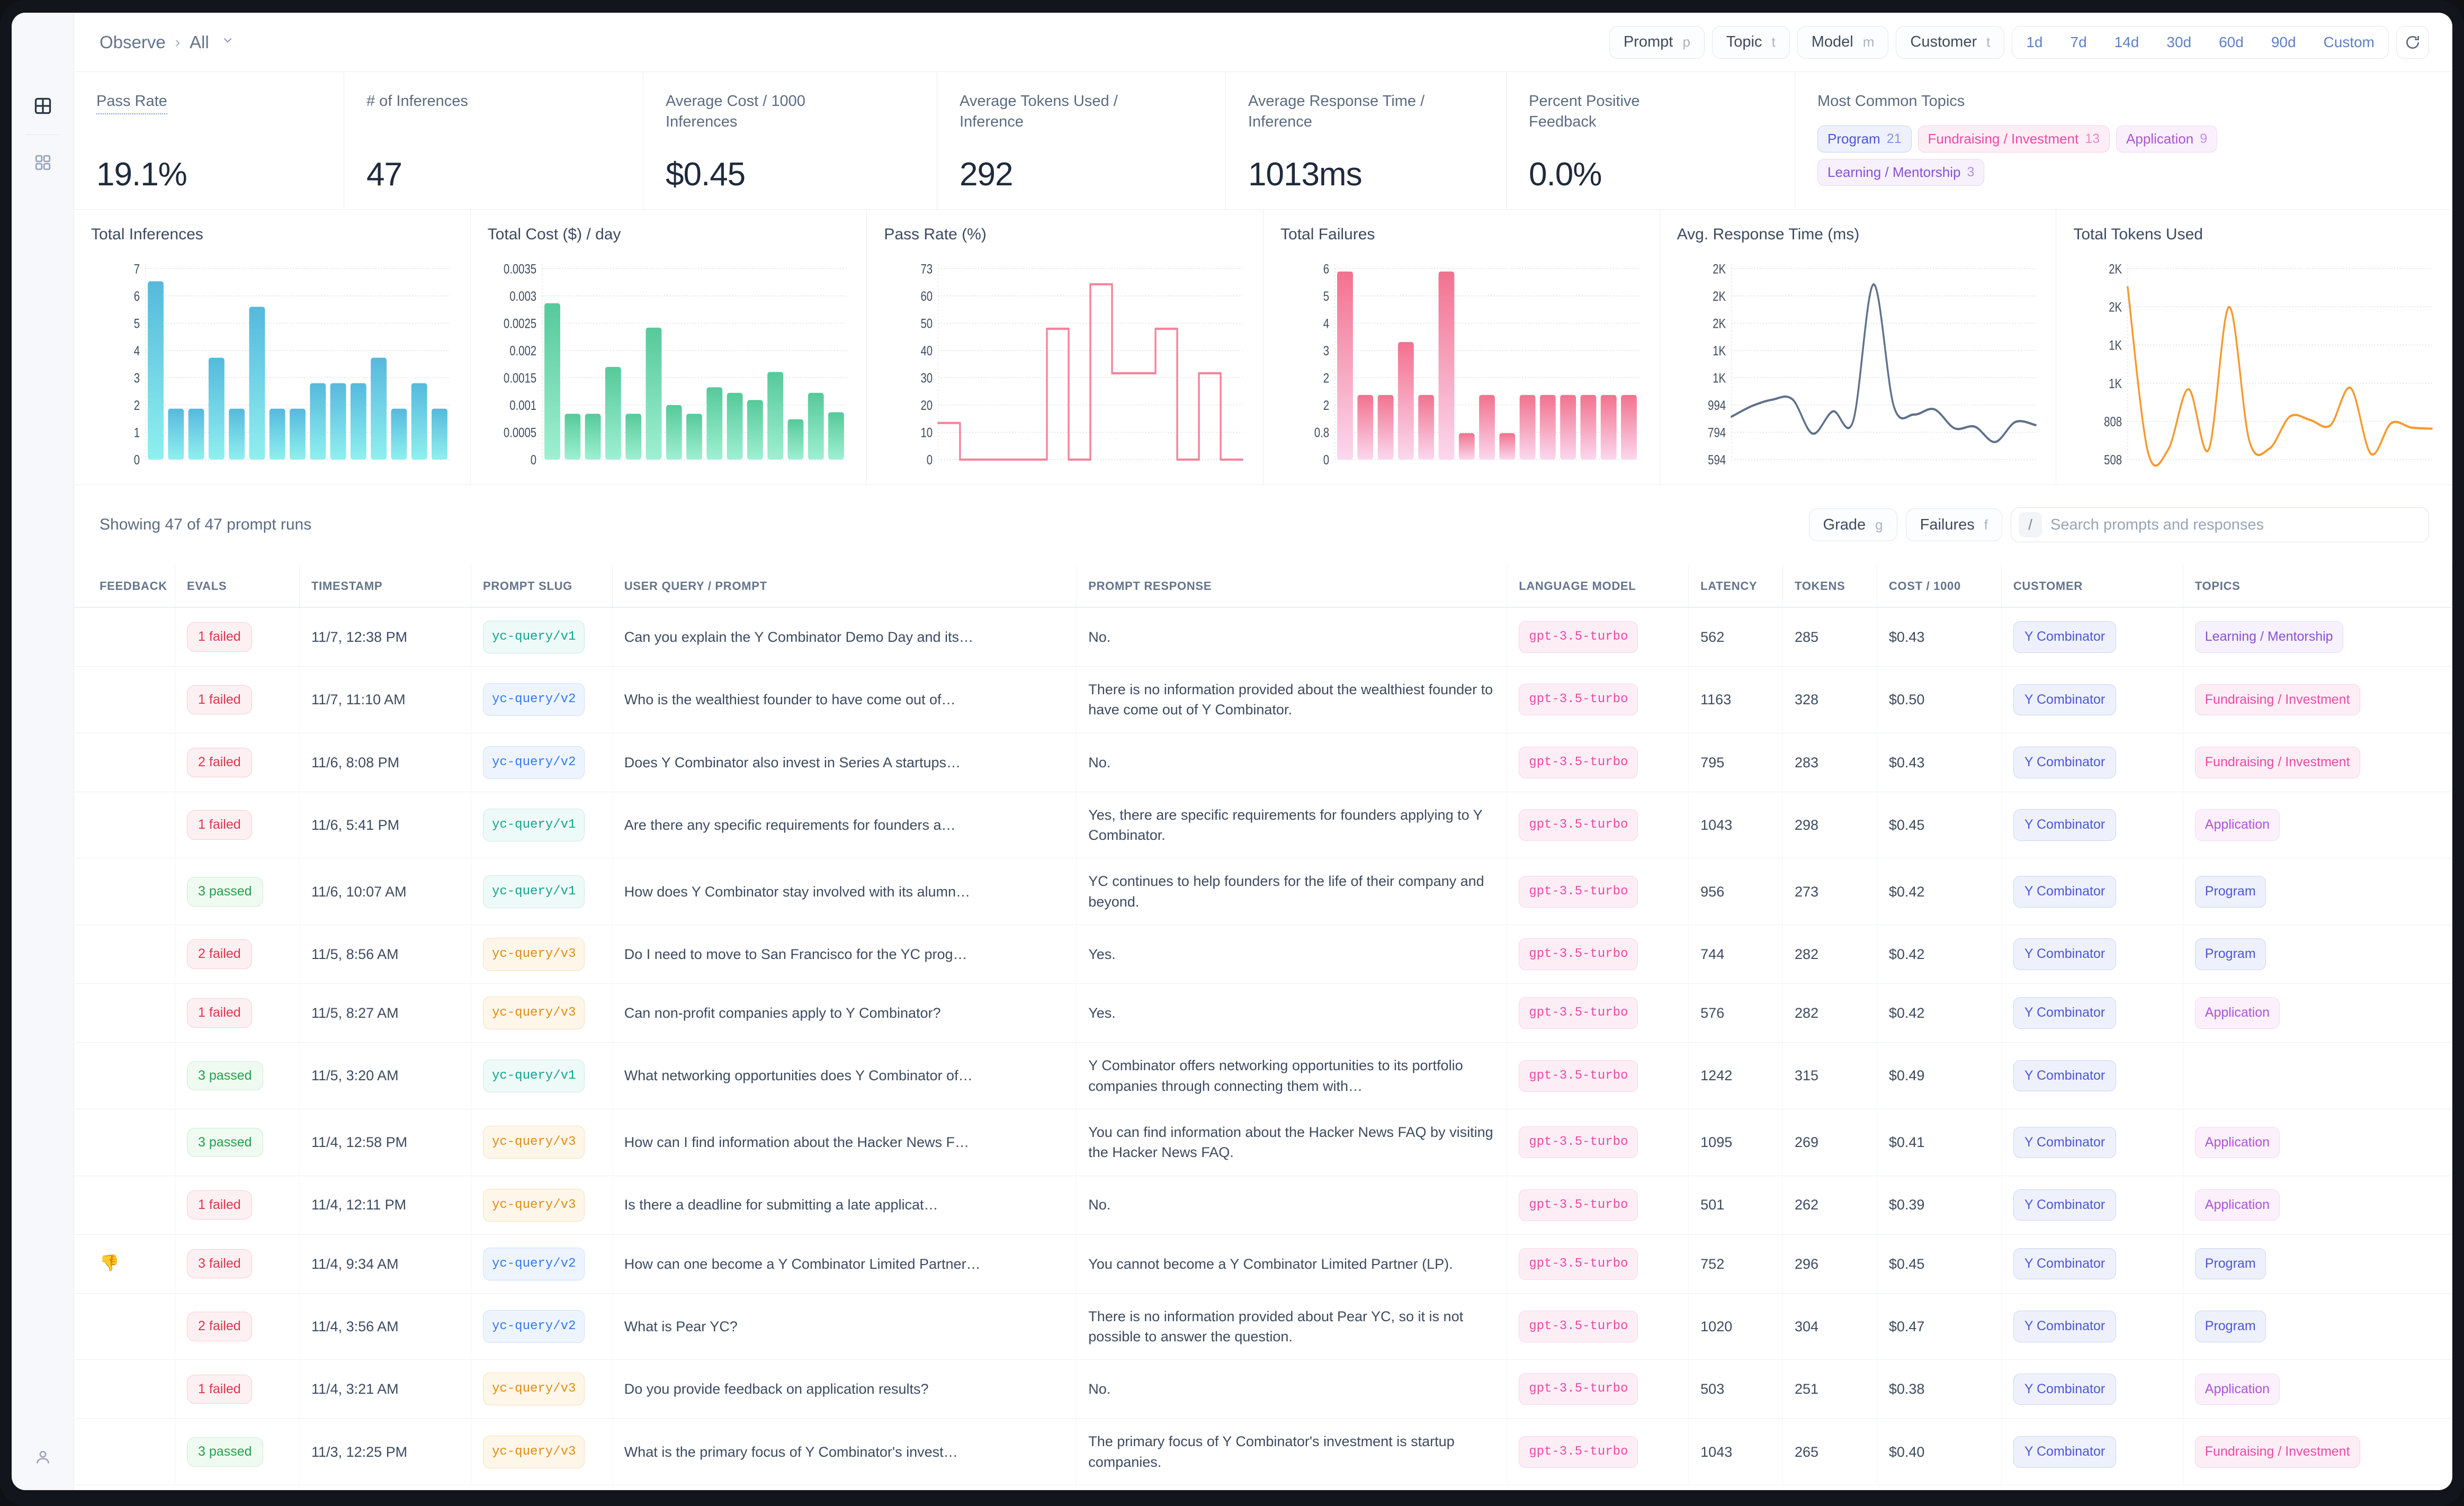 Image resolution: width=2464 pixels, height=1506 pixels. I want to click on col-topics: TOPICS, so click(2317, 586).